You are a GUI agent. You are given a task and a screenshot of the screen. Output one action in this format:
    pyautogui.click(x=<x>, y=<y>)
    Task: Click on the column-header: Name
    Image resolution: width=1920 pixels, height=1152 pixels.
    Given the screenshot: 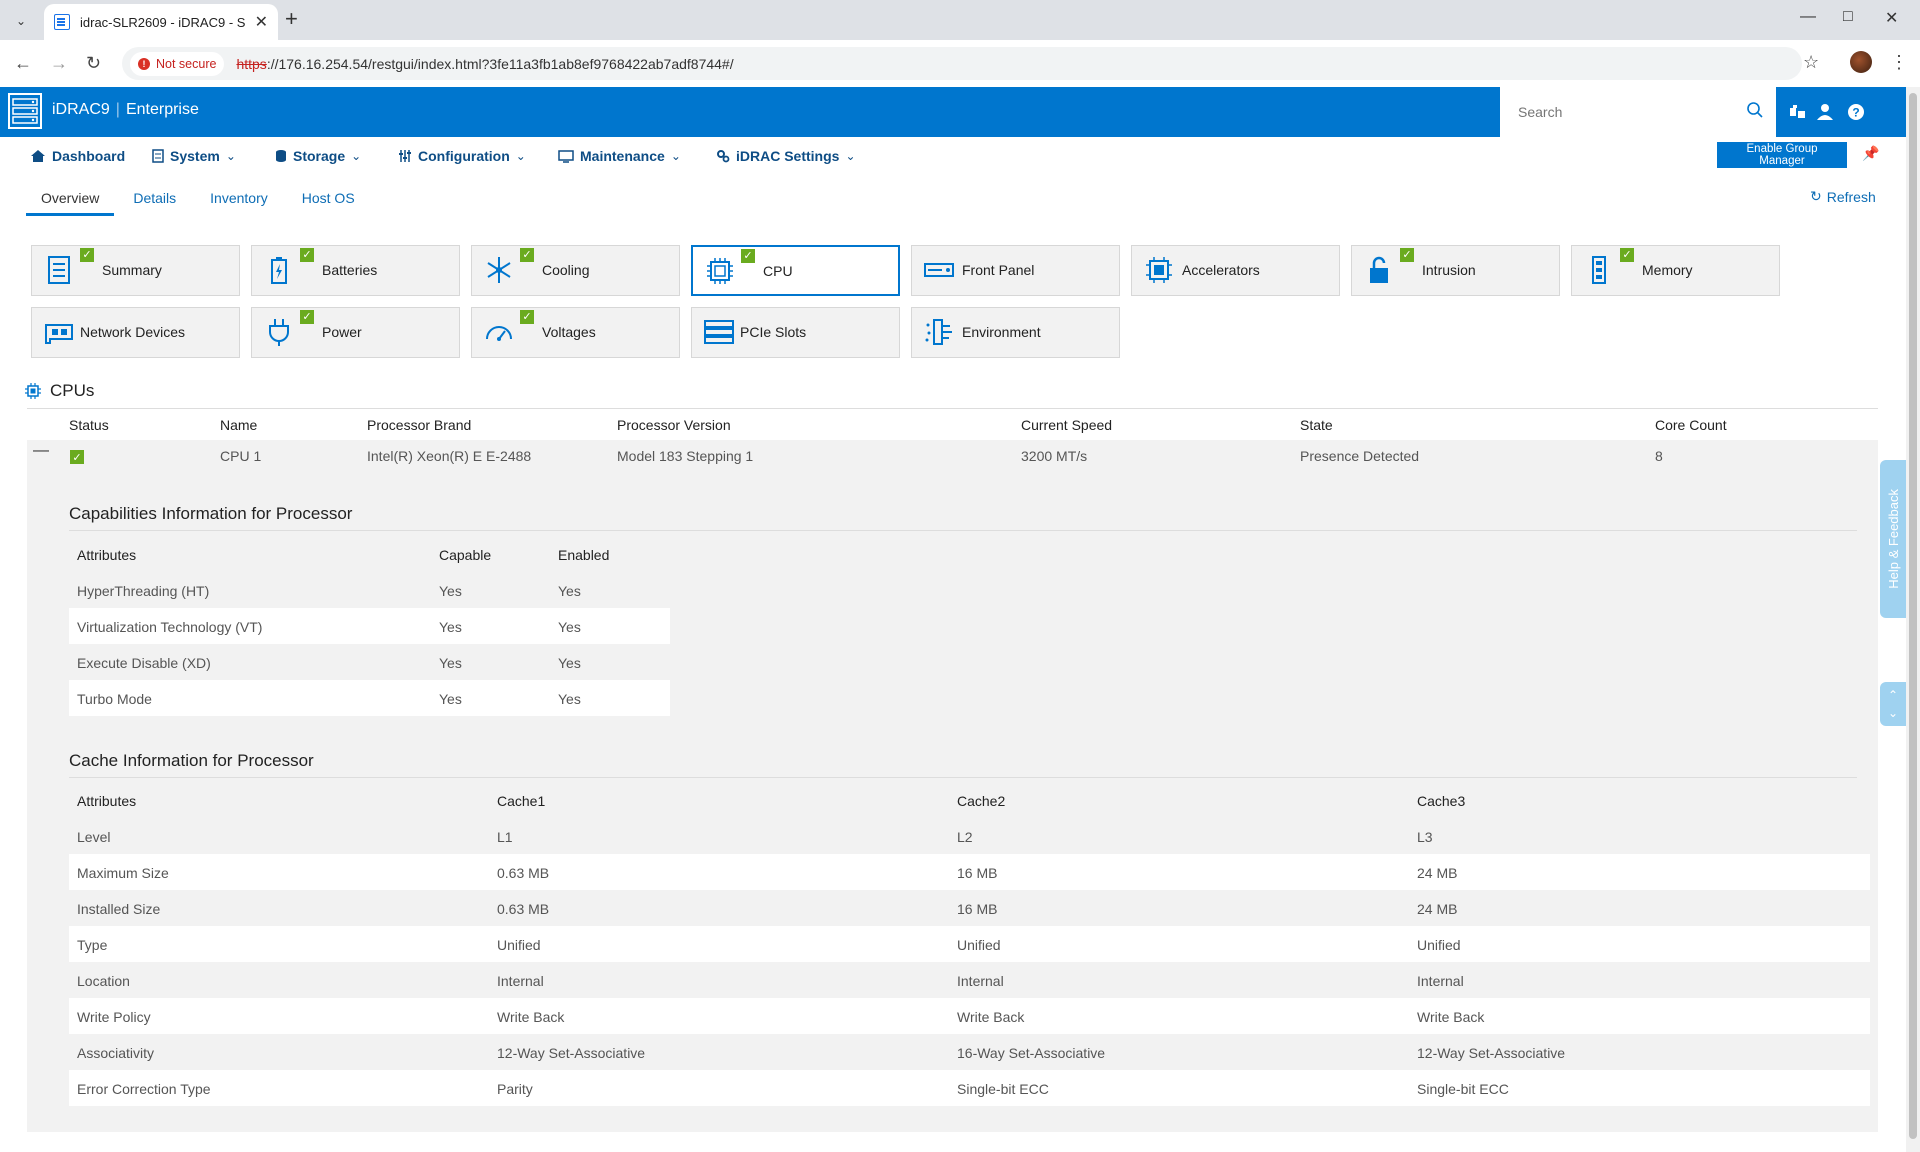 What is the action you would take?
    pyautogui.click(x=238, y=425)
    